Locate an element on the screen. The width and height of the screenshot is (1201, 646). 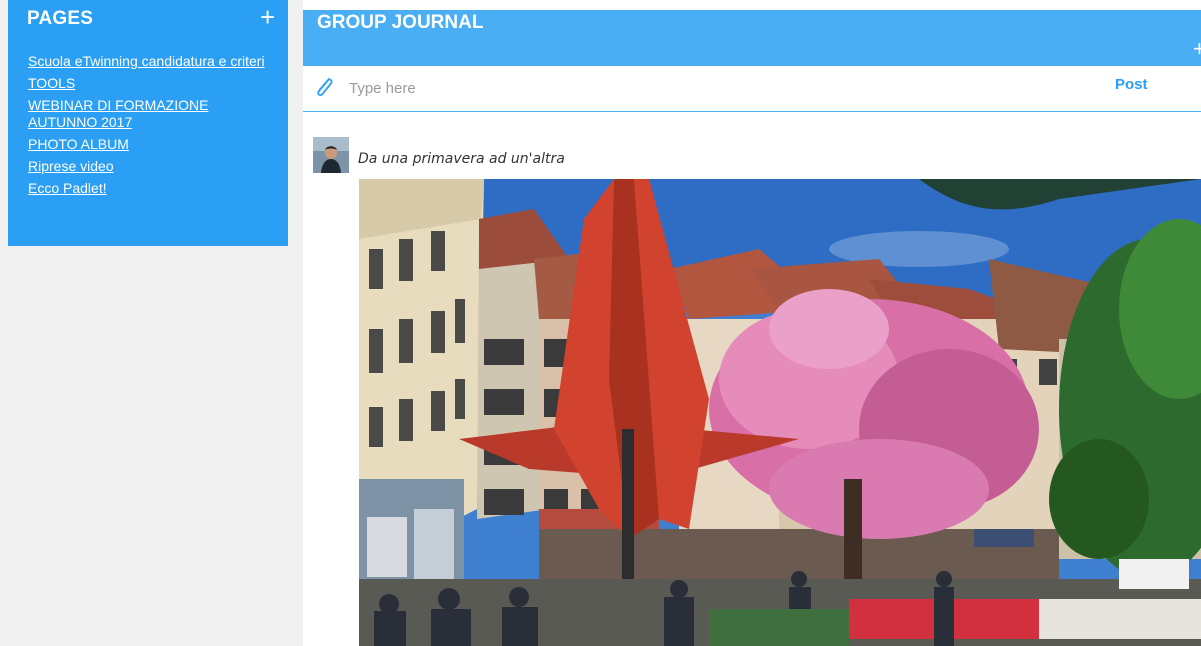
entry-text: Da una primavera ad un'altra is located at coordinates (461, 159).